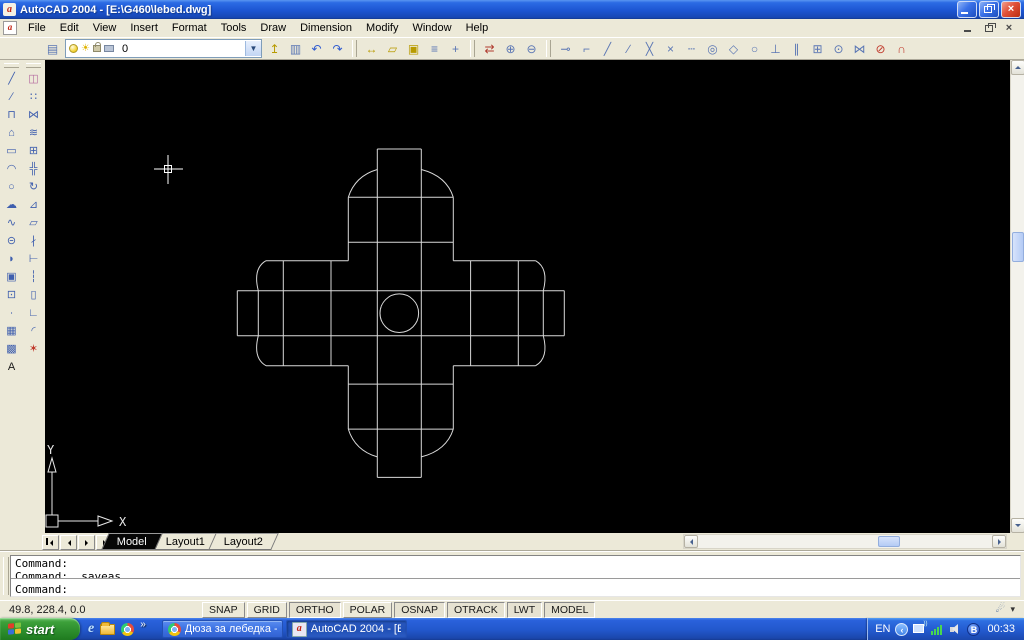 The width and height of the screenshot is (1024, 640). I want to click on construction-line-button: ∕, so click(11, 97).